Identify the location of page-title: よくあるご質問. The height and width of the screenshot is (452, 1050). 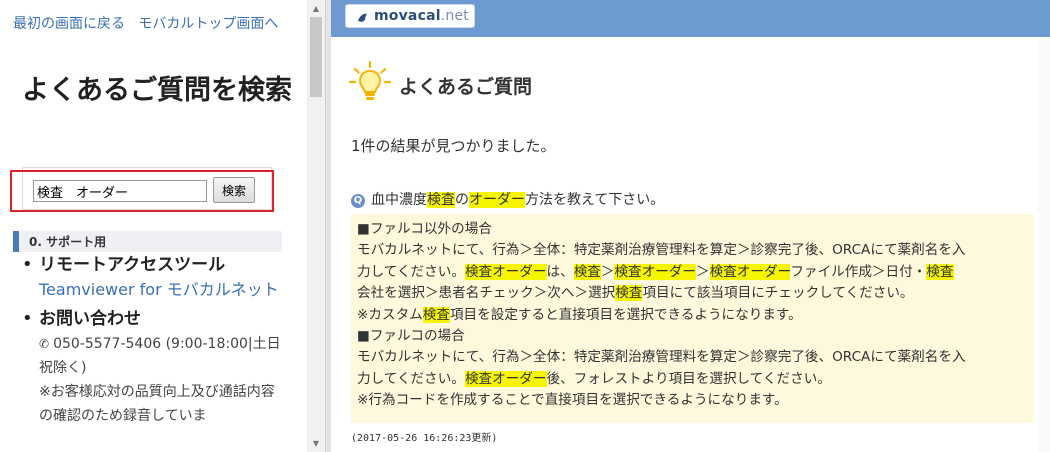
(466, 87).